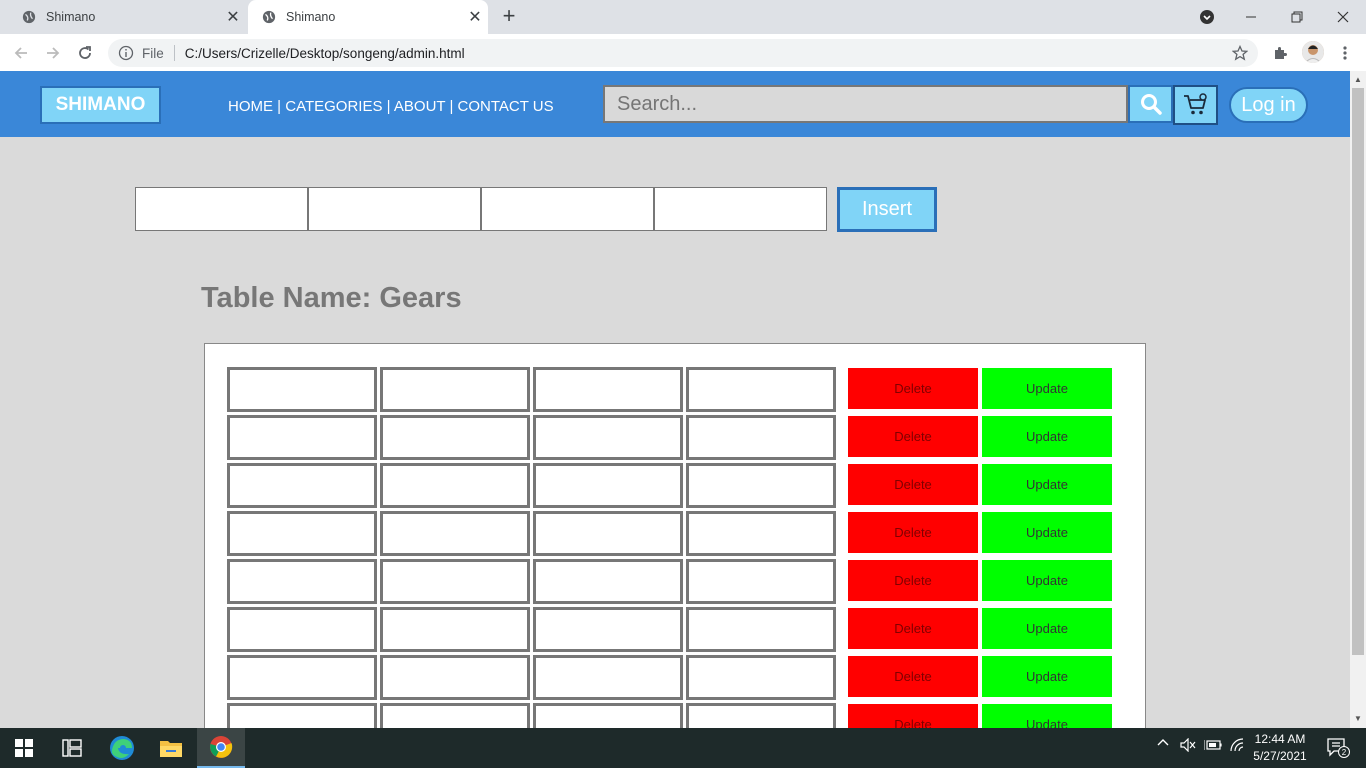  I want to click on windows-start-icon, so click(24, 748).